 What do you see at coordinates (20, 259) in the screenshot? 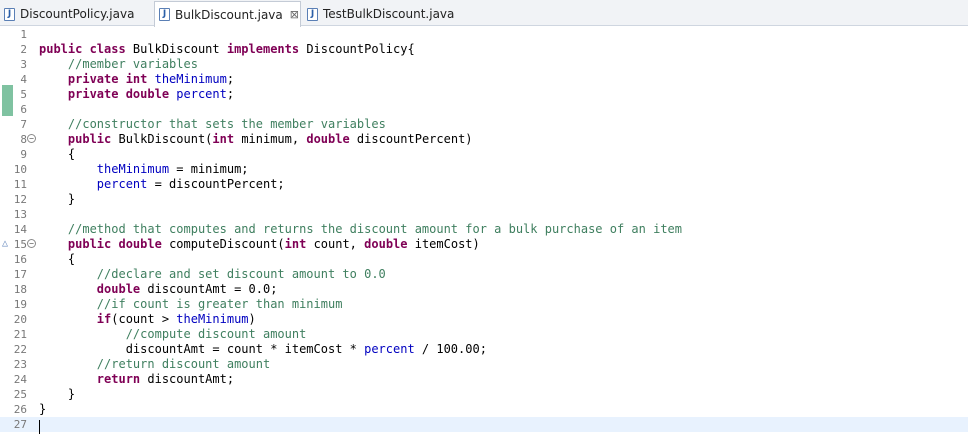
I see `line-number: 16` at bounding box center [20, 259].